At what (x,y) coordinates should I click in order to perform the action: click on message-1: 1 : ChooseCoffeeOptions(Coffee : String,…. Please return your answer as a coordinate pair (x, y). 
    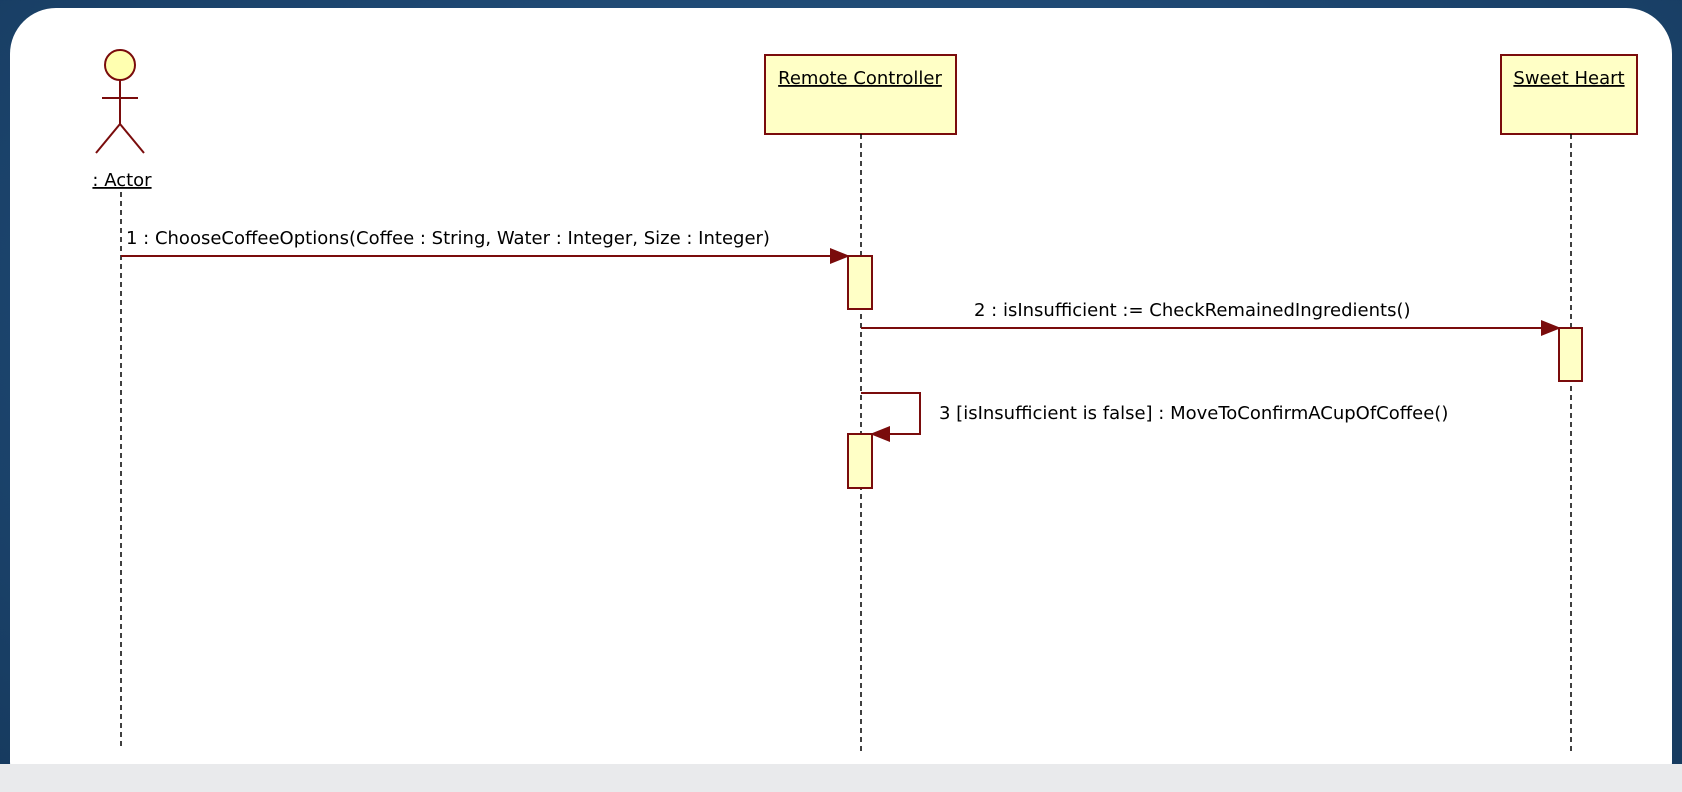
    Looking at the image, I should click on (485, 246).